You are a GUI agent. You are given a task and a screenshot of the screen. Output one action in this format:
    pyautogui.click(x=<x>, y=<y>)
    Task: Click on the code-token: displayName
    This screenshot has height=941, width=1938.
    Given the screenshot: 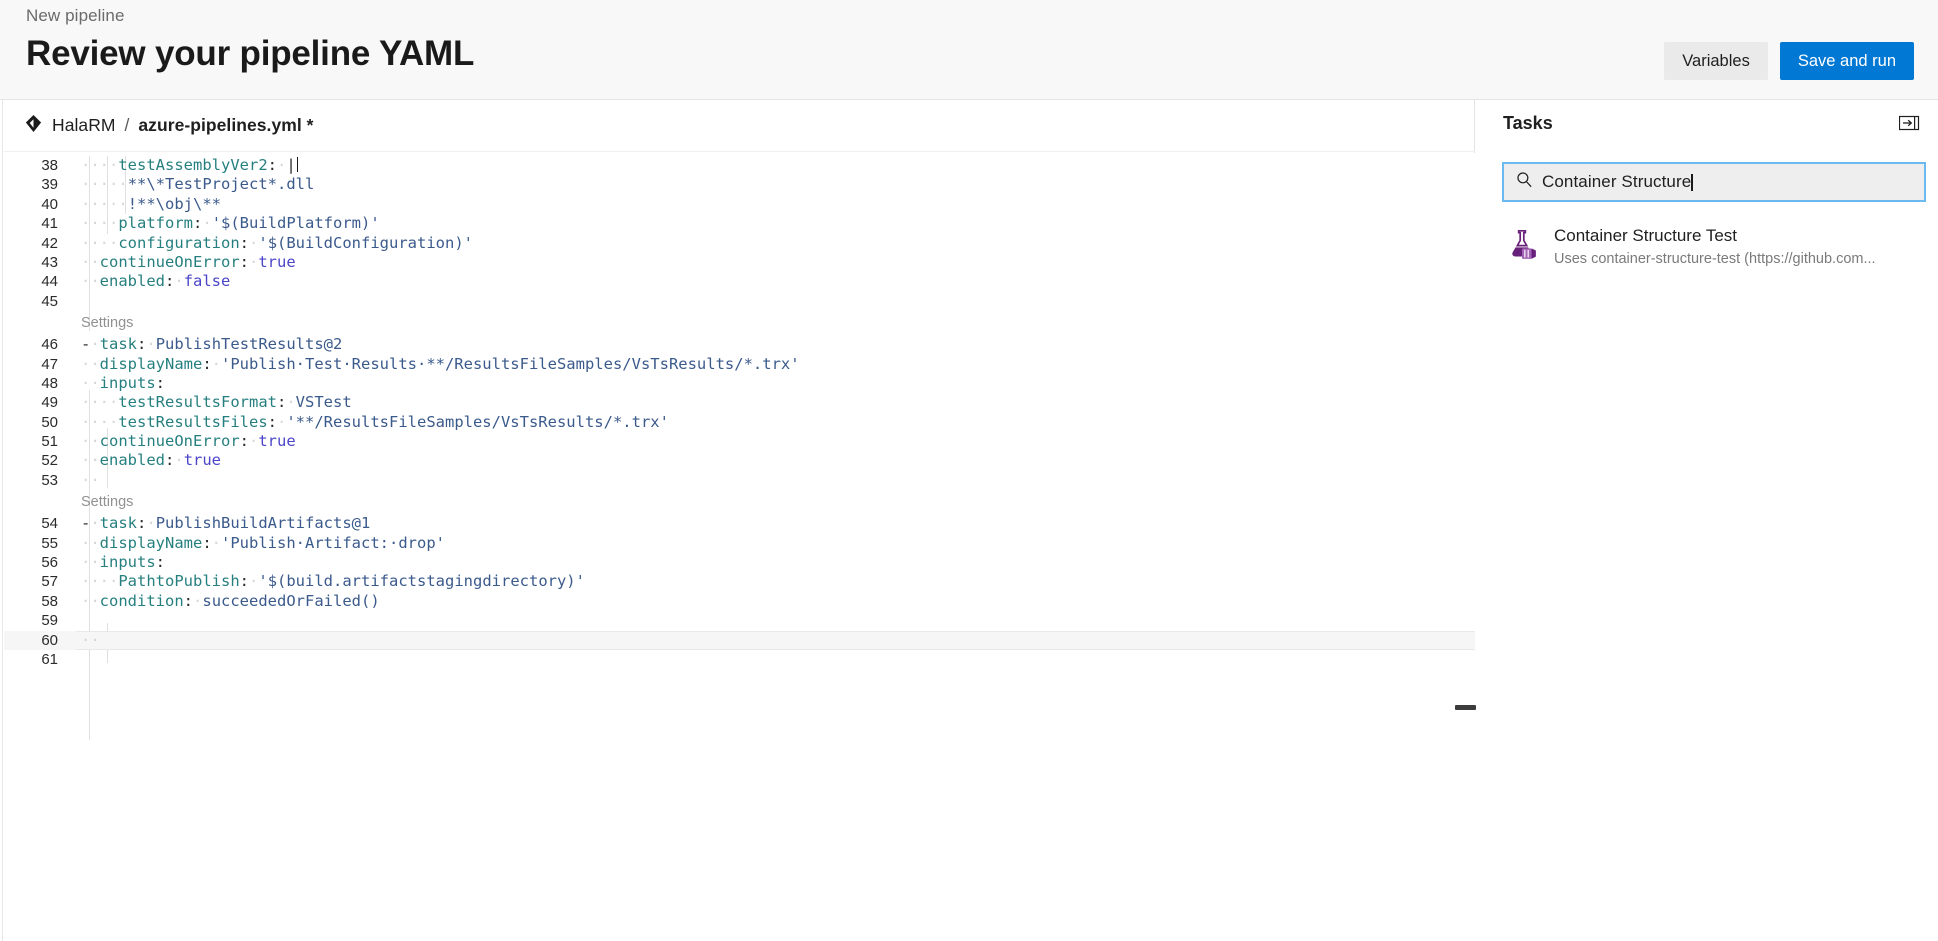 What is the action you would take?
    pyautogui.click(x=151, y=363)
    